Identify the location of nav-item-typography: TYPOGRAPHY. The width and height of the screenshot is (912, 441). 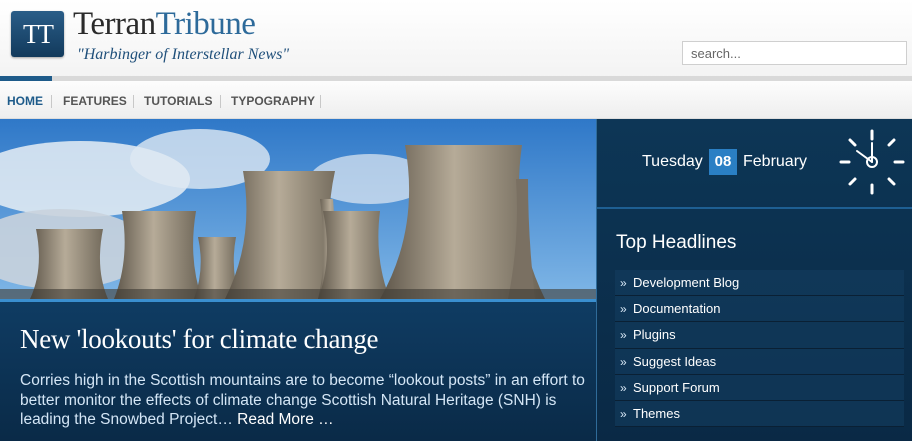
(273, 100).